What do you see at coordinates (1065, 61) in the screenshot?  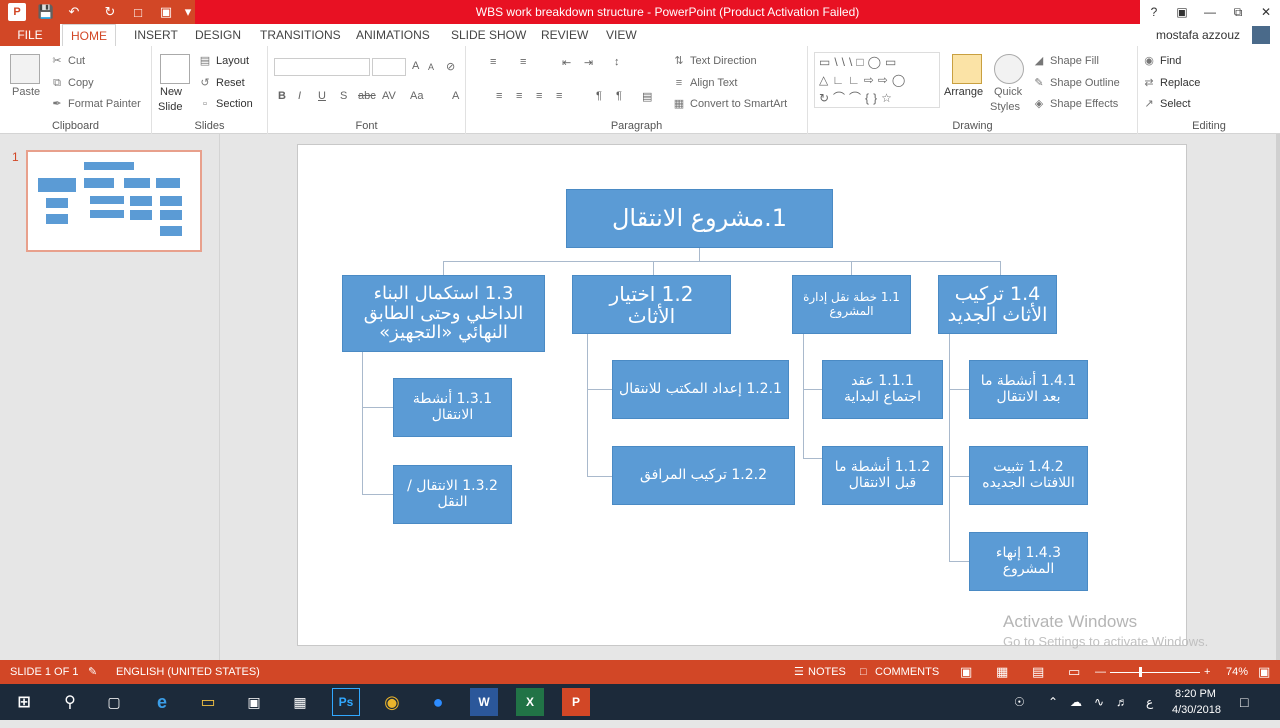 I see `shape-fill-button: ◢ Shape Fill` at bounding box center [1065, 61].